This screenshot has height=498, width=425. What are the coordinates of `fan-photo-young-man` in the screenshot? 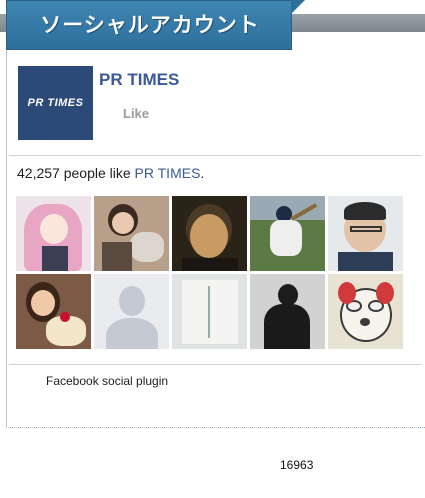 It's located at (209, 233).